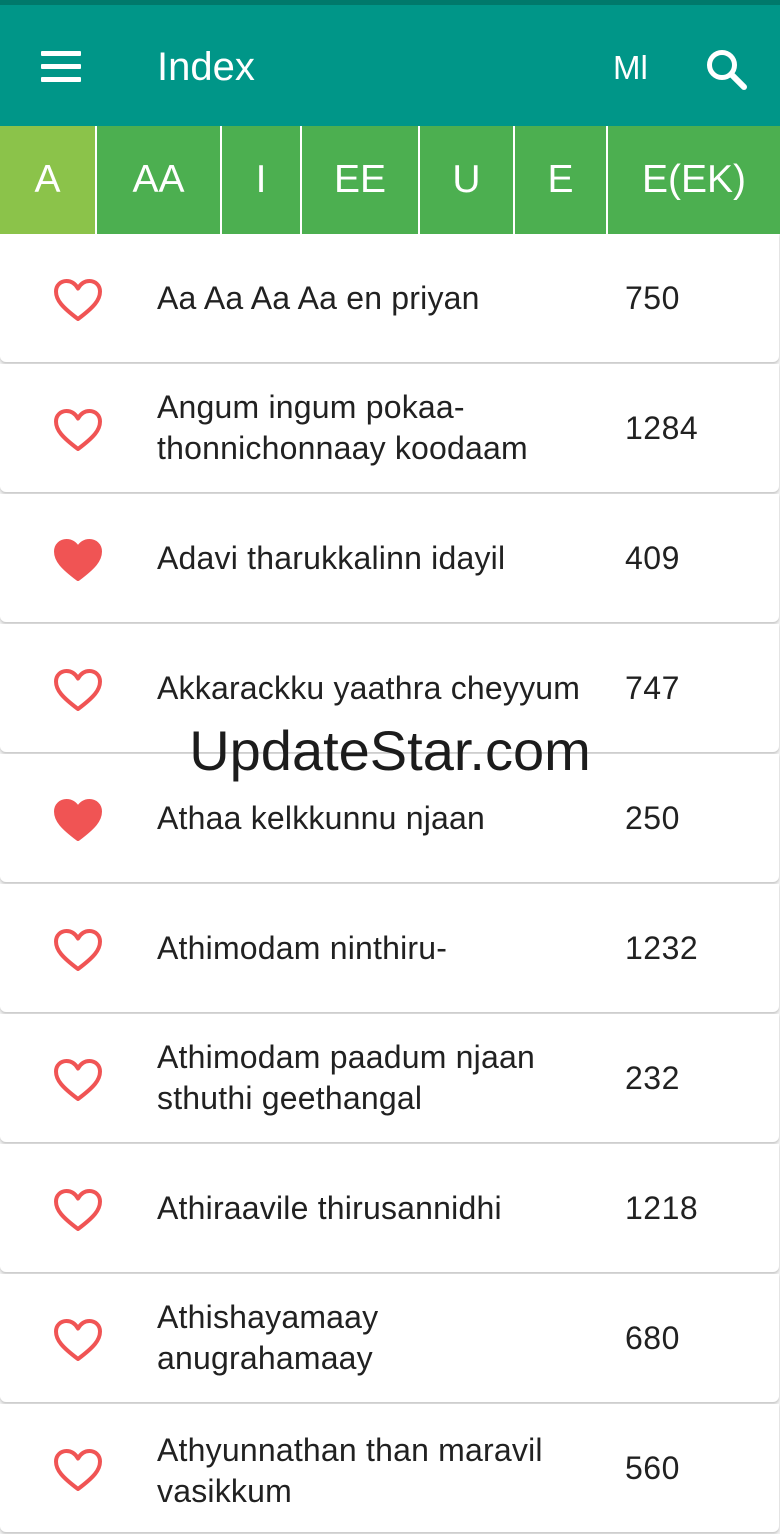 This screenshot has width=780, height=1534. I want to click on tab-eek: E(EK), so click(694, 180).